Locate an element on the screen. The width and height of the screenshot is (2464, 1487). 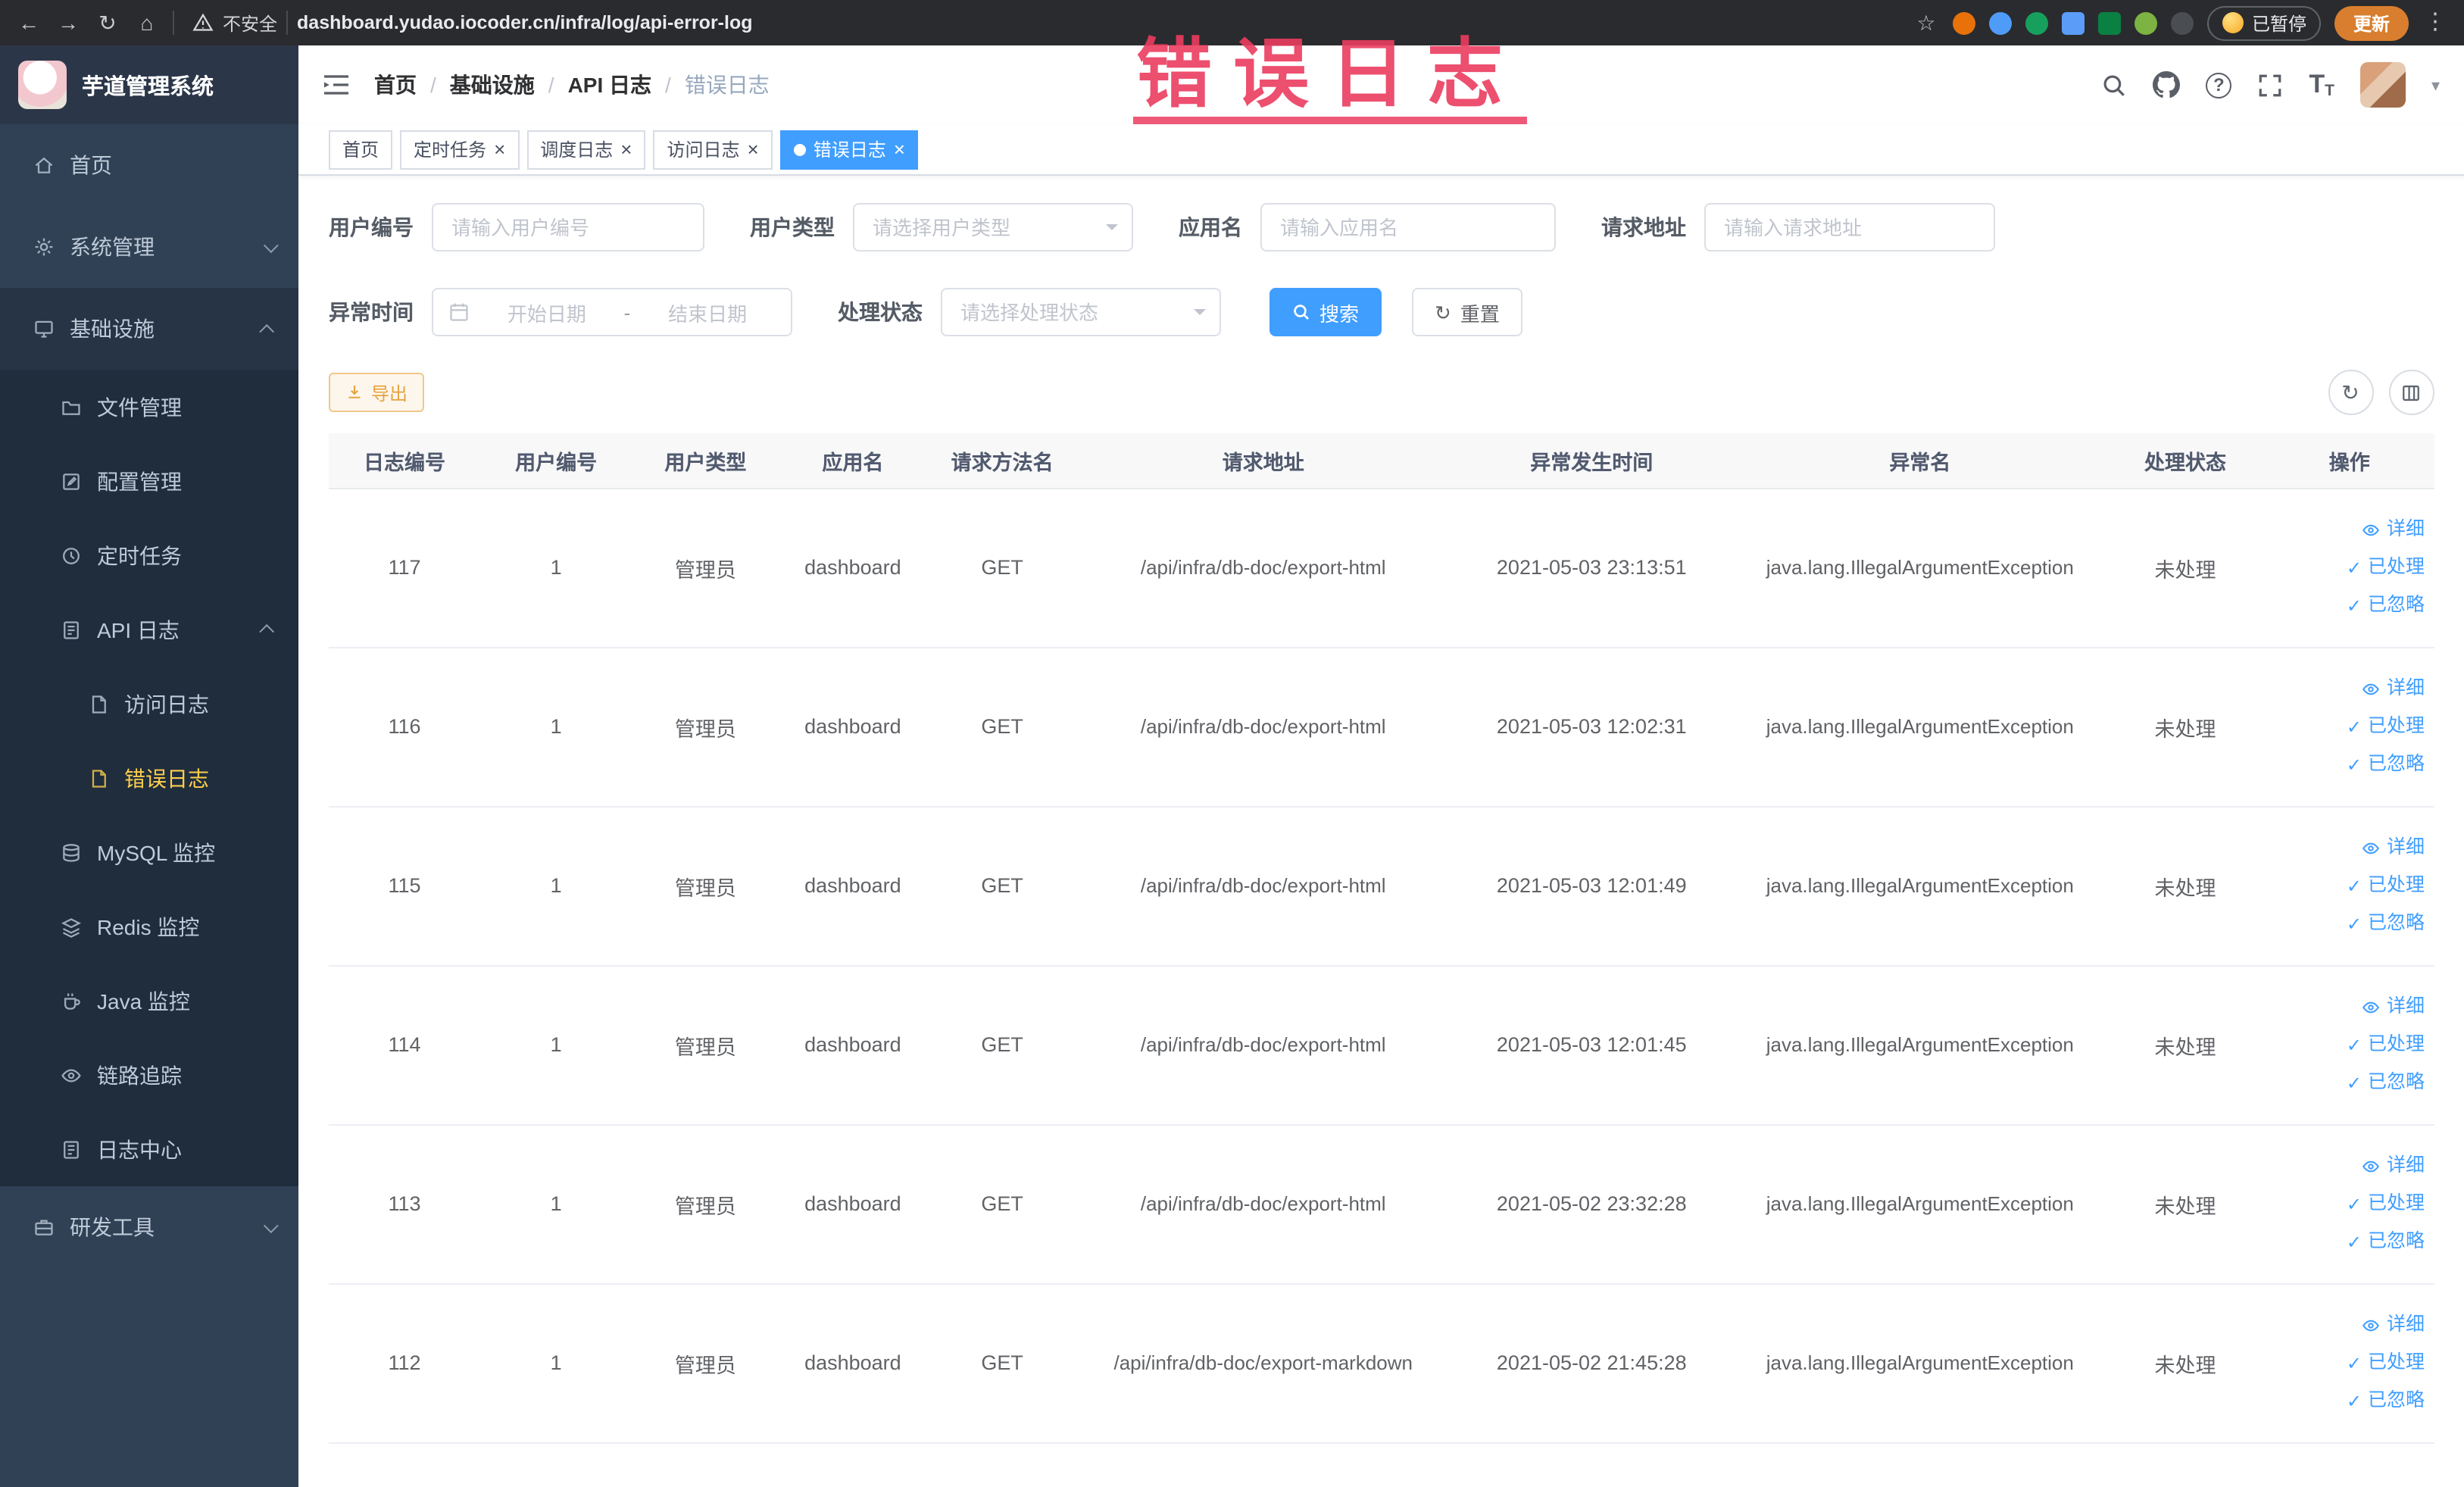
home-icon: ⌂ is located at coordinates (147, 22).